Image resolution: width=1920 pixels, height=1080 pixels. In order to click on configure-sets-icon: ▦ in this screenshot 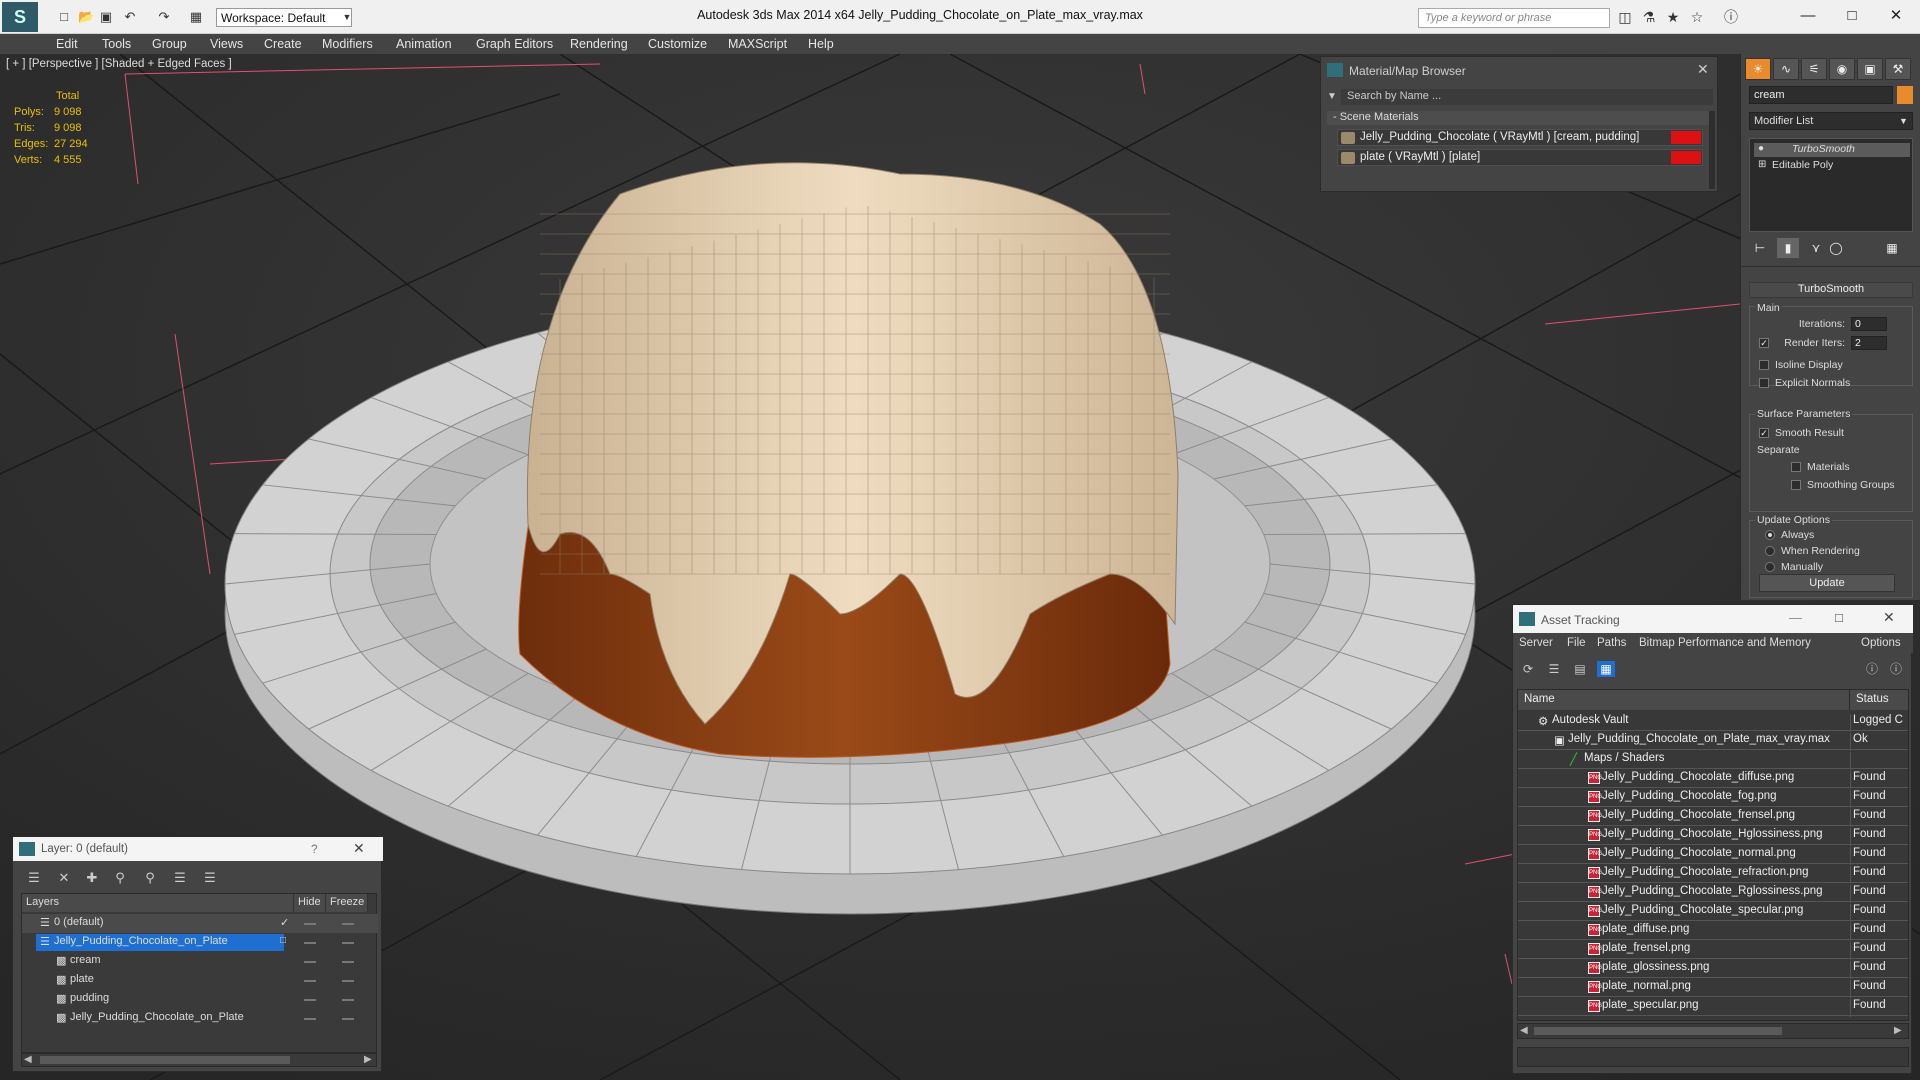, I will do `click(1892, 248)`.